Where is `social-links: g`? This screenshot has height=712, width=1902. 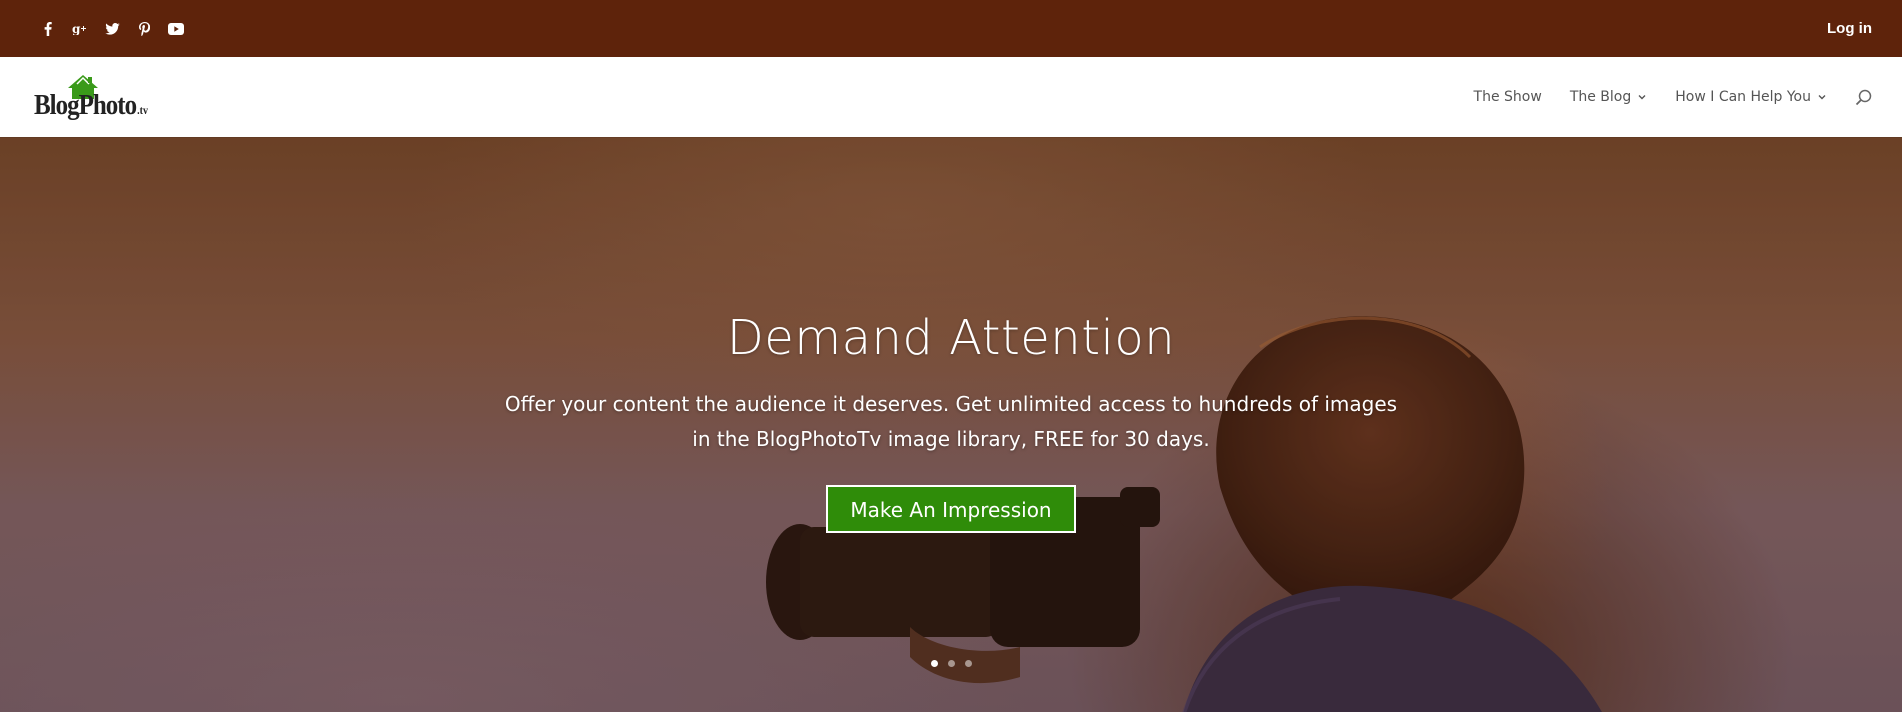 social-links: g is located at coordinates (112, 29).